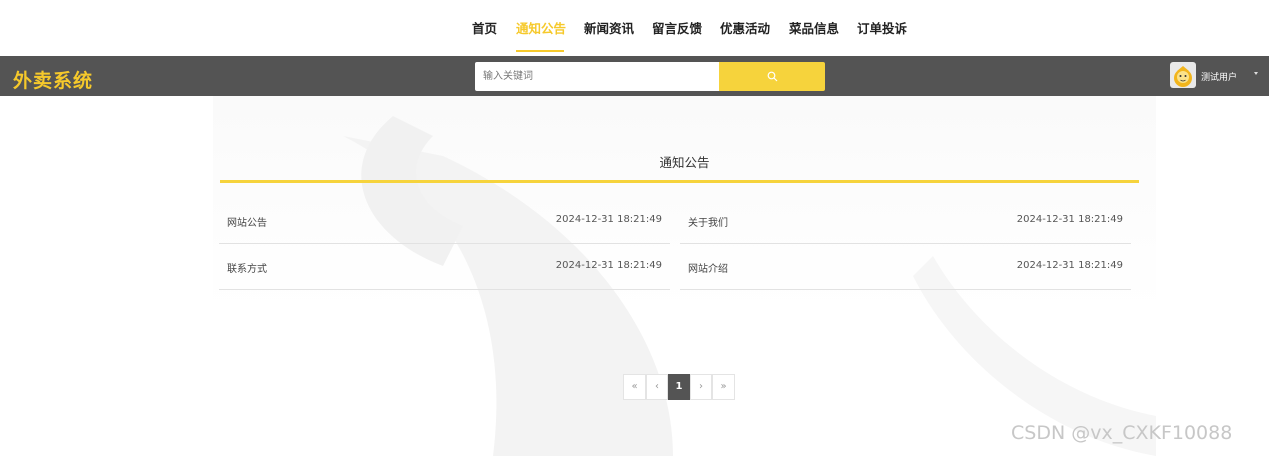  I want to click on nav-item-complaints: 订单投诉, so click(882, 27).